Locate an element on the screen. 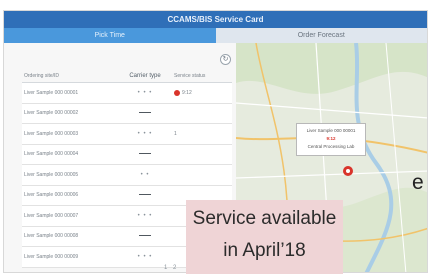 This screenshot has width=433, height=278. table-row: Liver Sample 000 00002 is located at coordinates (127, 113).